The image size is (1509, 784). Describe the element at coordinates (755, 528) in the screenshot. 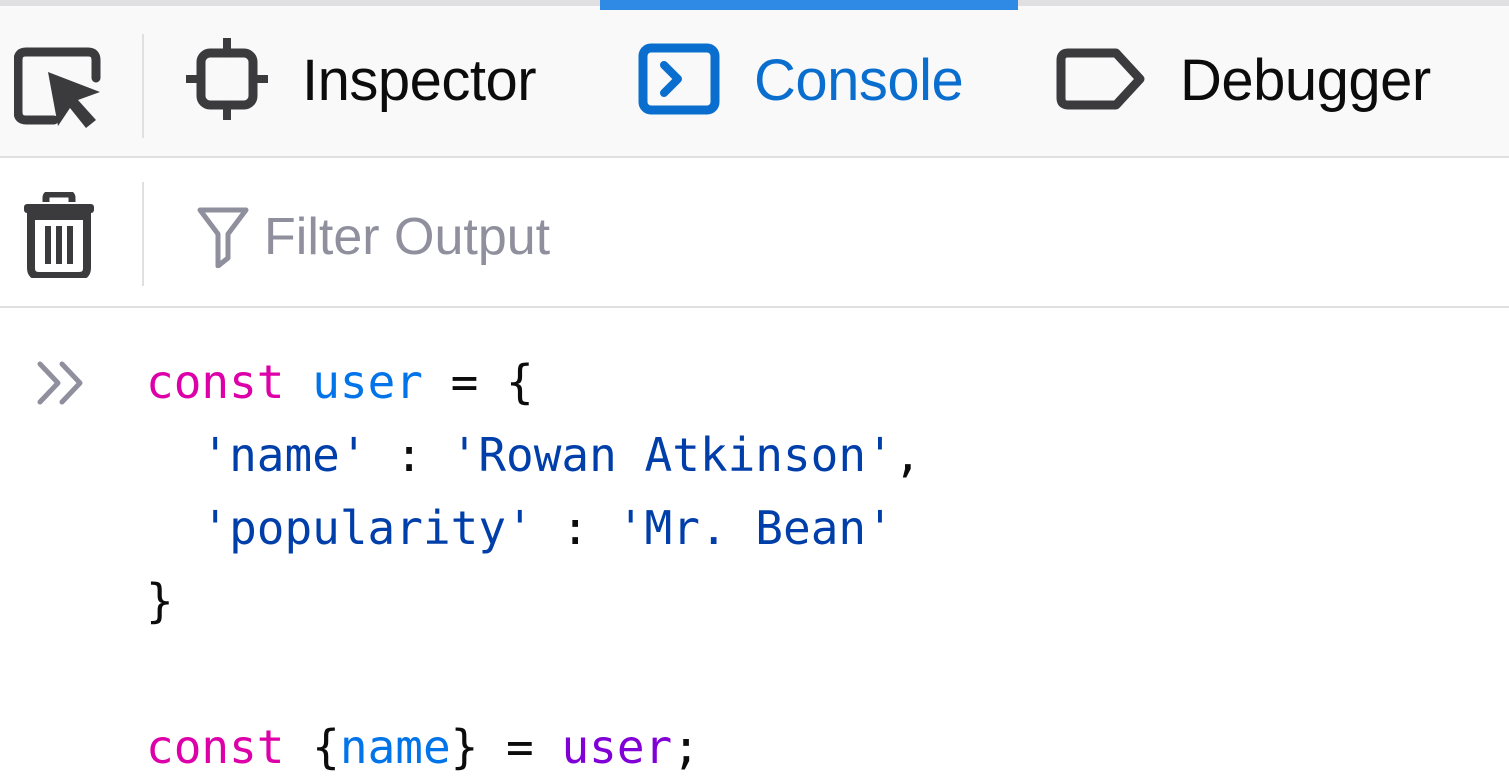

I see `string-token: 'Mr. Bean'` at that location.